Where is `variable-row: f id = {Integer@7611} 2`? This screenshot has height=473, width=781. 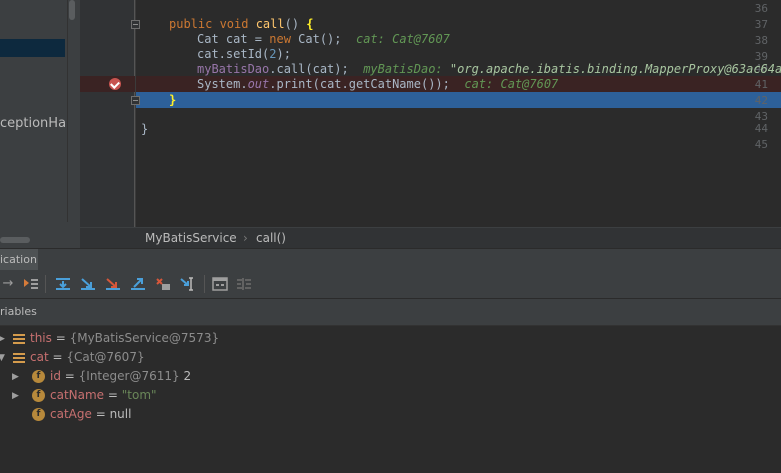 variable-row: f id = {Integer@7611} 2 is located at coordinates (111, 376).